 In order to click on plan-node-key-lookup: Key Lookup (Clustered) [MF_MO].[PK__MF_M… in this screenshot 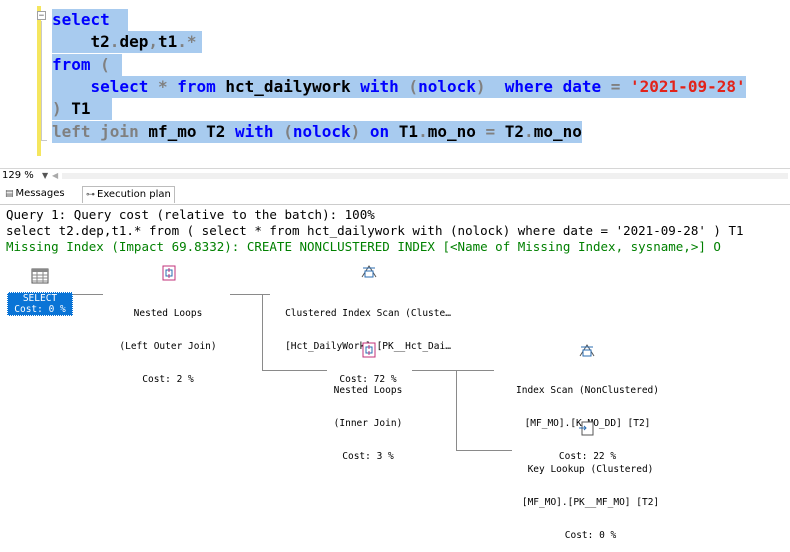, I will do `click(590, 497)`.